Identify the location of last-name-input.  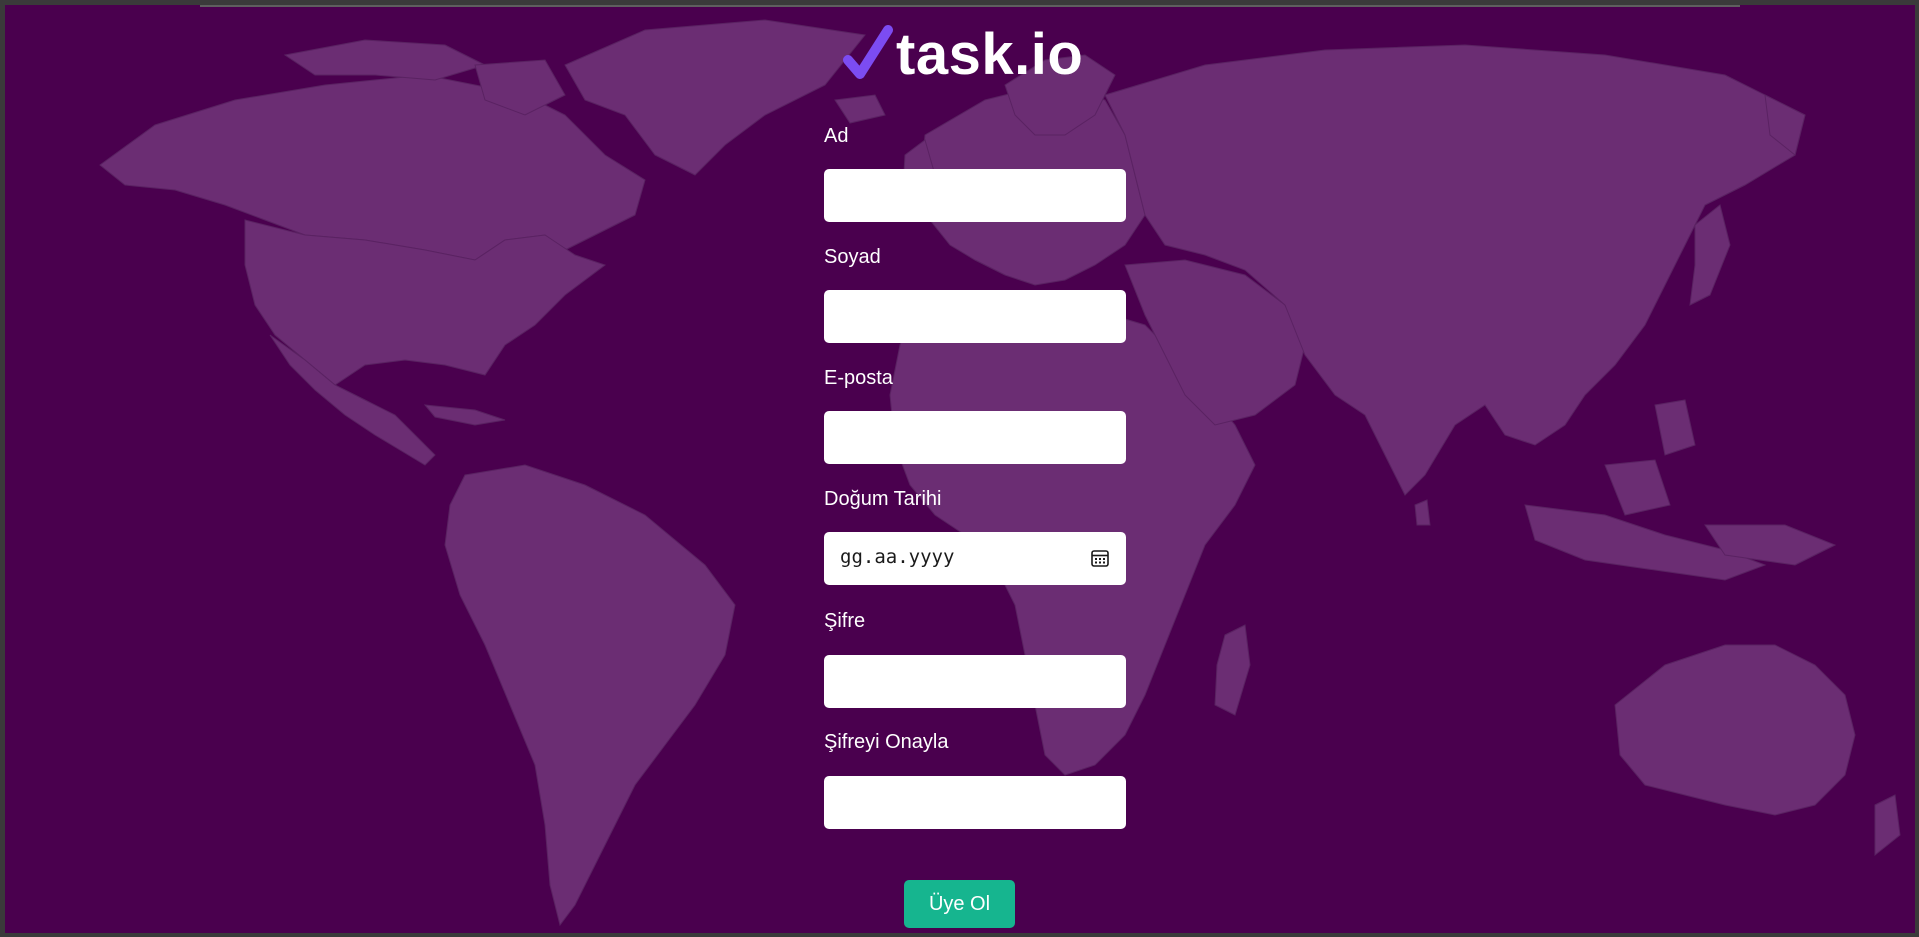
(975, 316).